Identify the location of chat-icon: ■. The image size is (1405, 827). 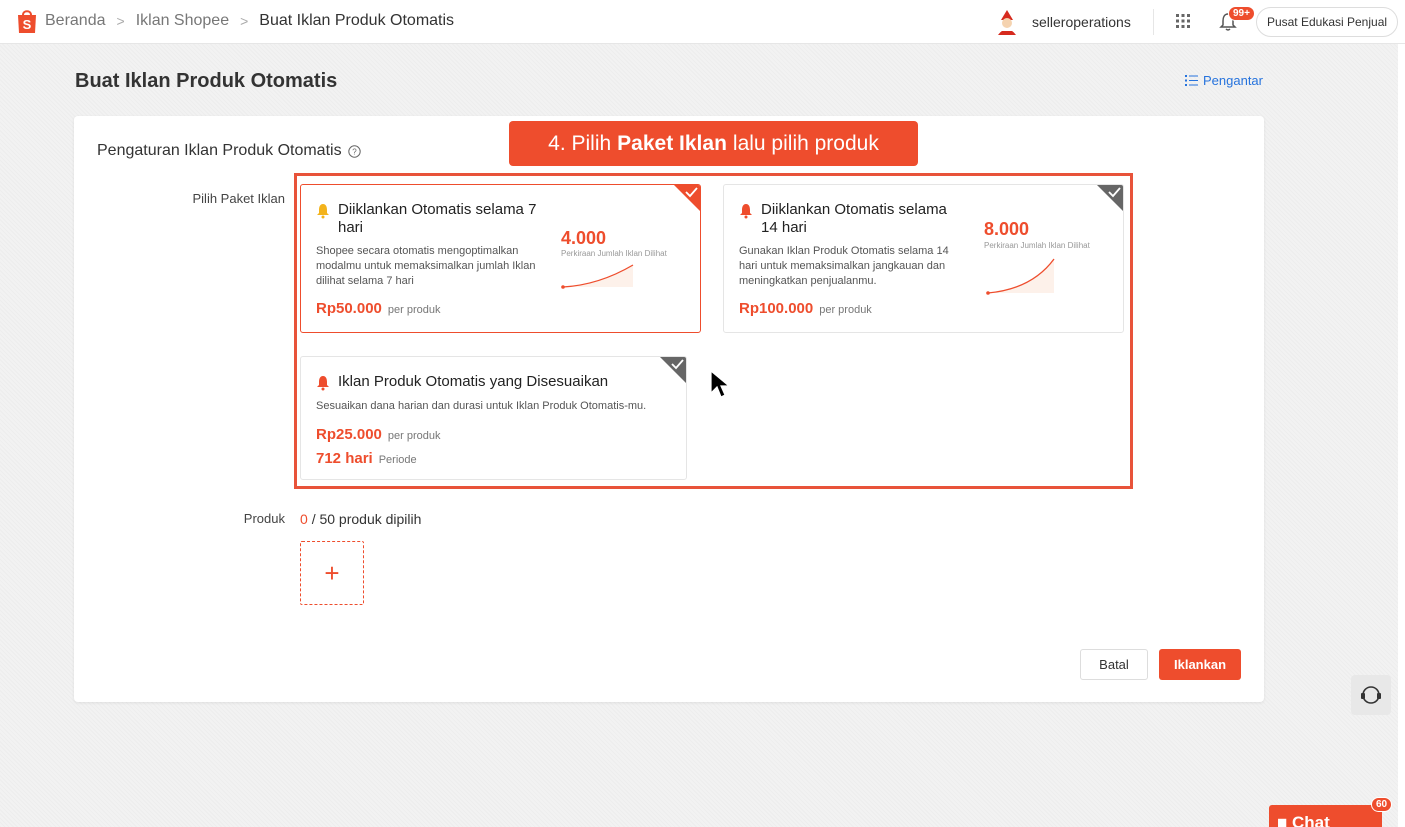
(1284, 820).